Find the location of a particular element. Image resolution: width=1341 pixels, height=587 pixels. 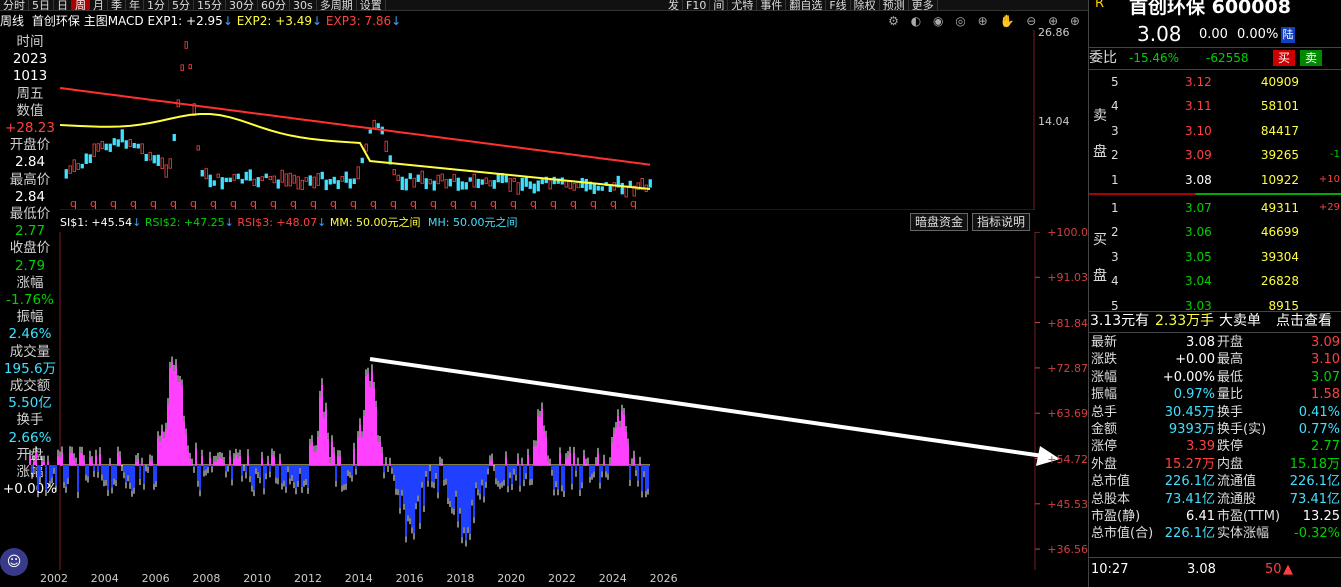

buy-button: 买 is located at coordinates (1284, 58).